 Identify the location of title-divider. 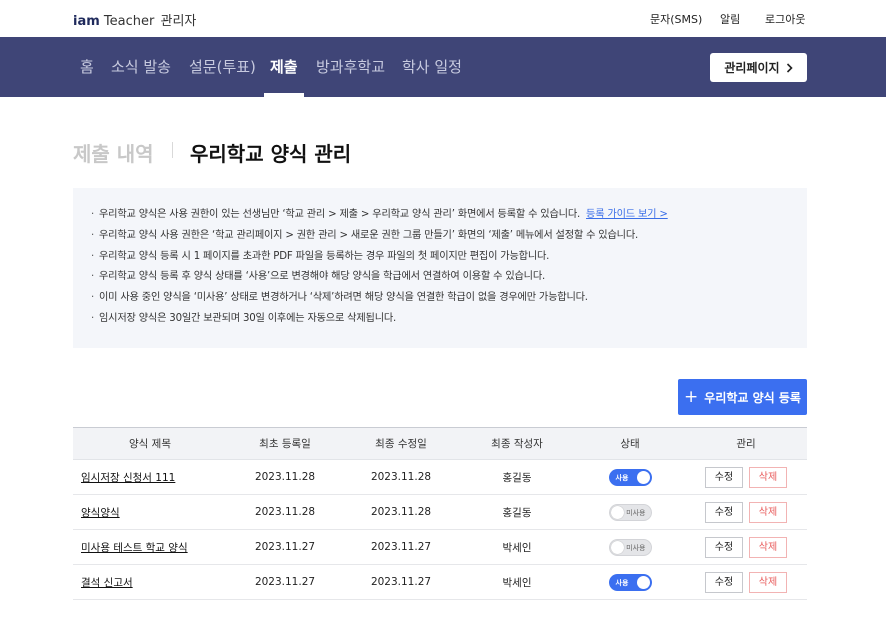
(172, 150).